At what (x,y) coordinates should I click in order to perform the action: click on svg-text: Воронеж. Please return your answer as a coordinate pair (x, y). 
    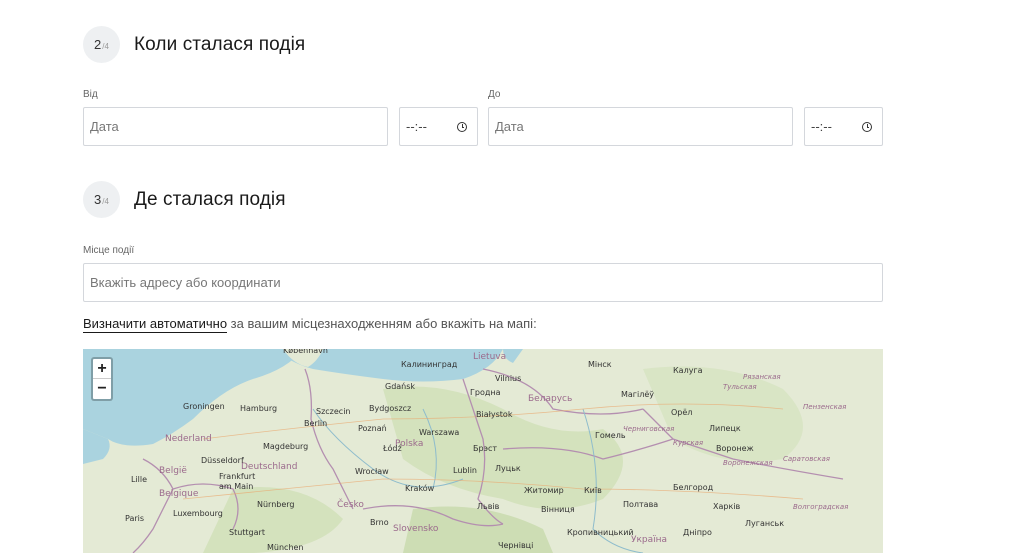
    Looking at the image, I should click on (735, 448).